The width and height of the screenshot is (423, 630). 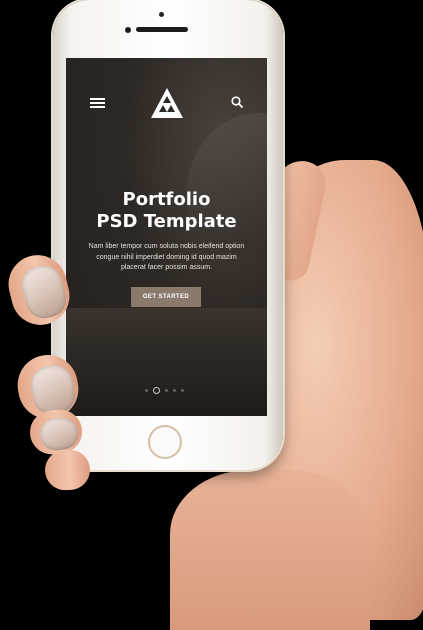 What do you see at coordinates (161, 14) in the screenshot?
I see `phone-sensor` at bounding box center [161, 14].